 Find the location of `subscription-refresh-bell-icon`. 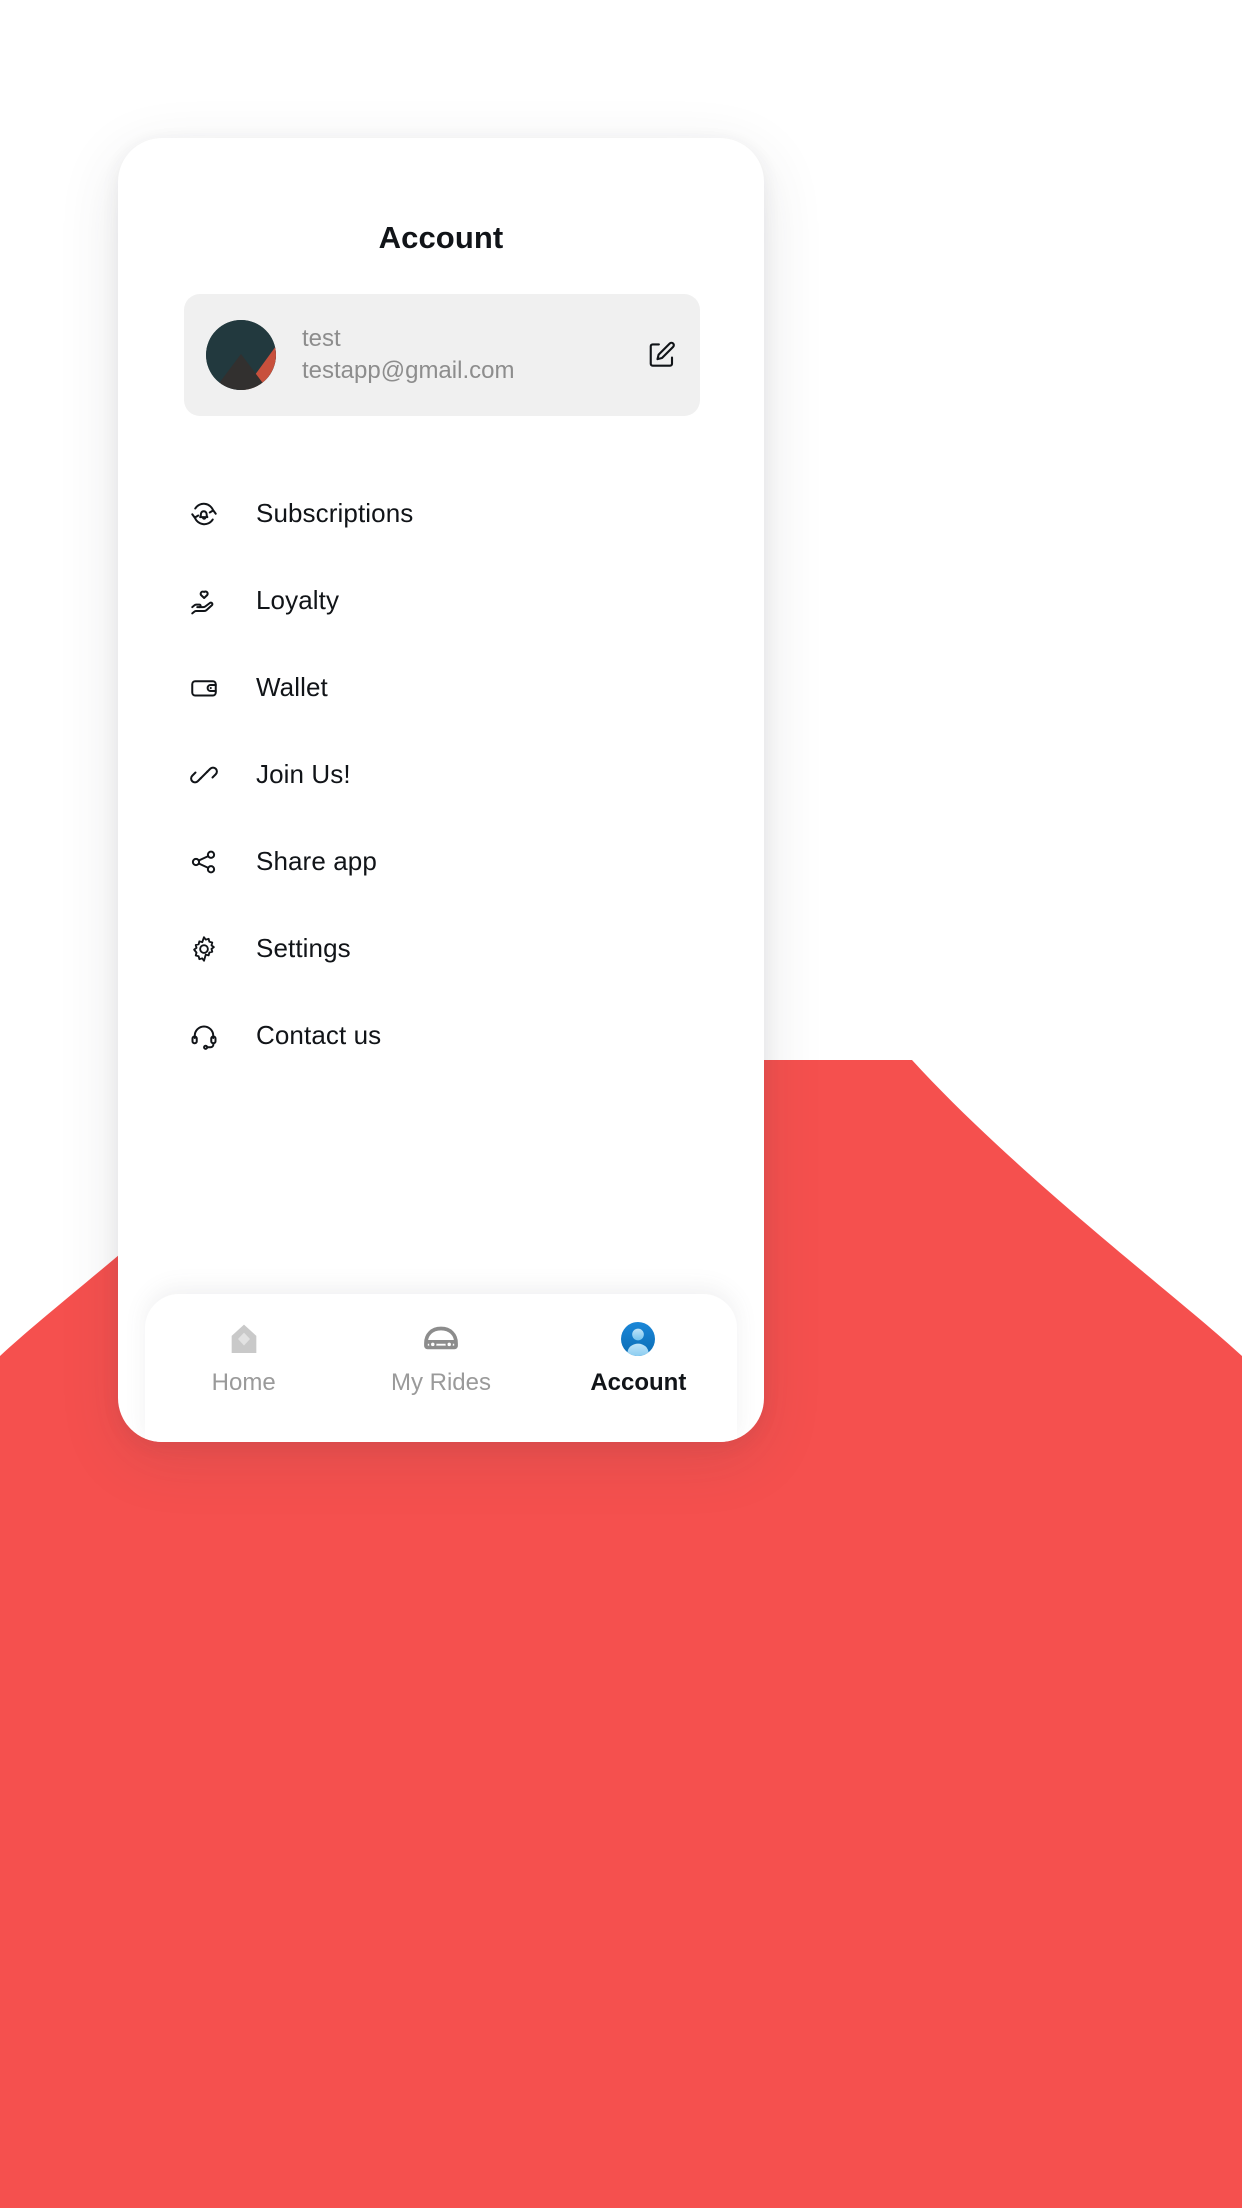

subscription-refresh-bell-icon is located at coordinates (204, 514).